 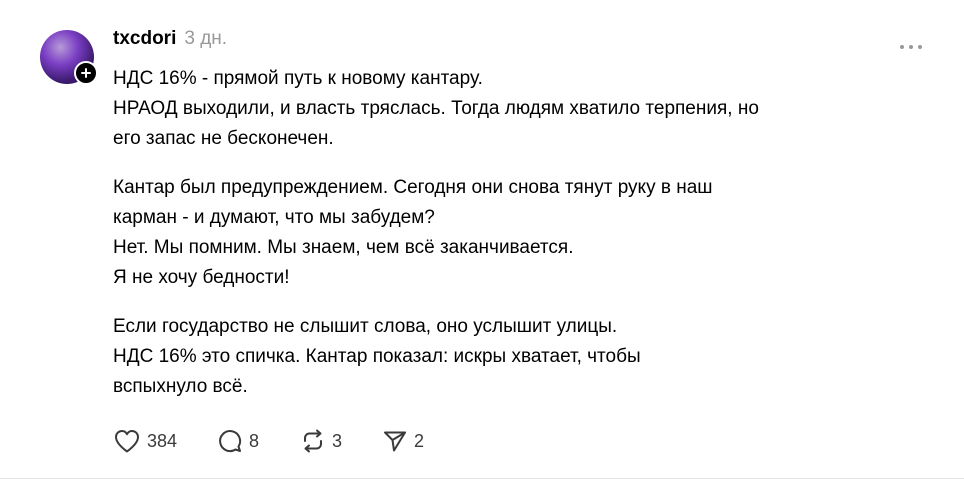 I want to click on post-text-line: вспыхнуло всё., so click(x=180, y=386).